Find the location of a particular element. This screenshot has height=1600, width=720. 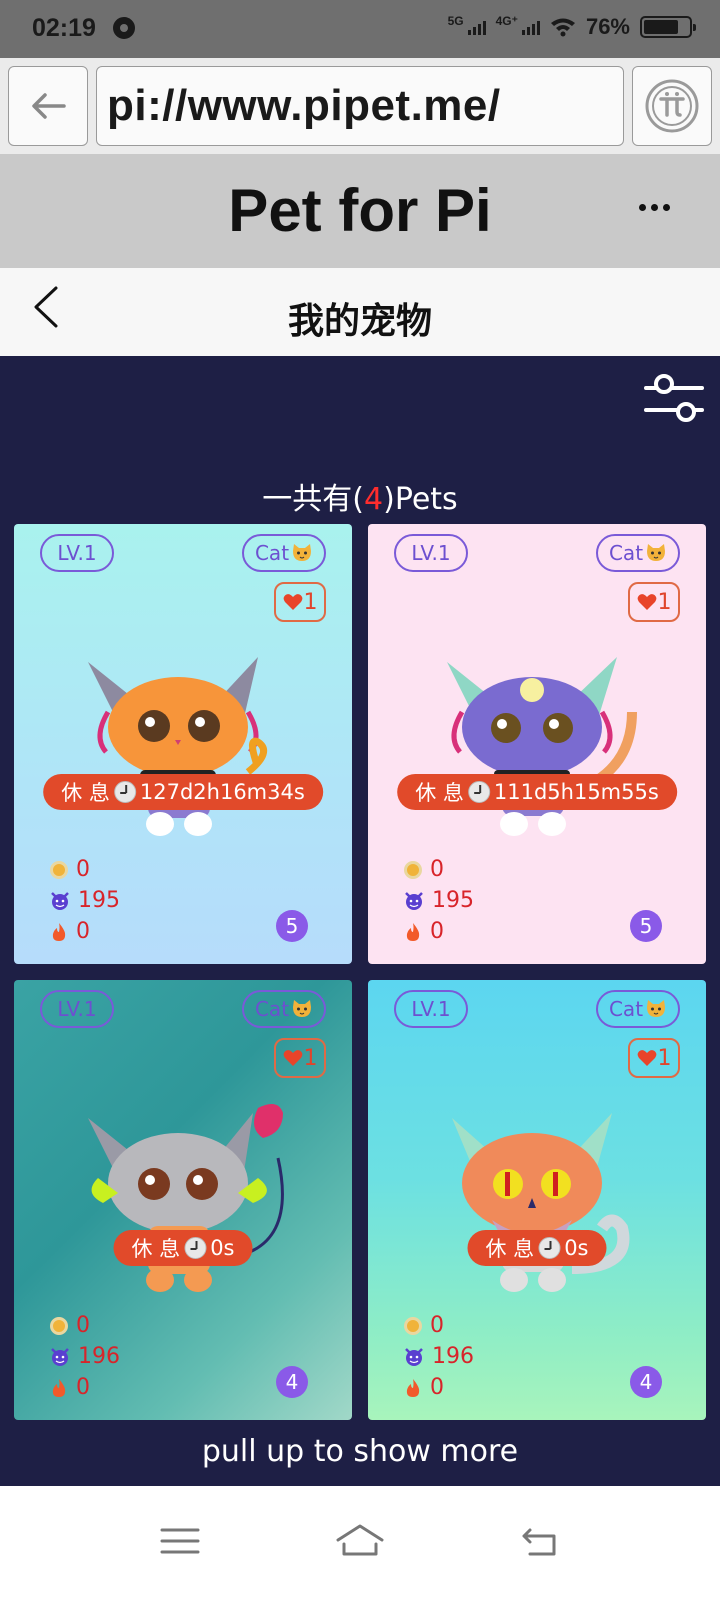

return-icon is located at coordinates (540, 1541).